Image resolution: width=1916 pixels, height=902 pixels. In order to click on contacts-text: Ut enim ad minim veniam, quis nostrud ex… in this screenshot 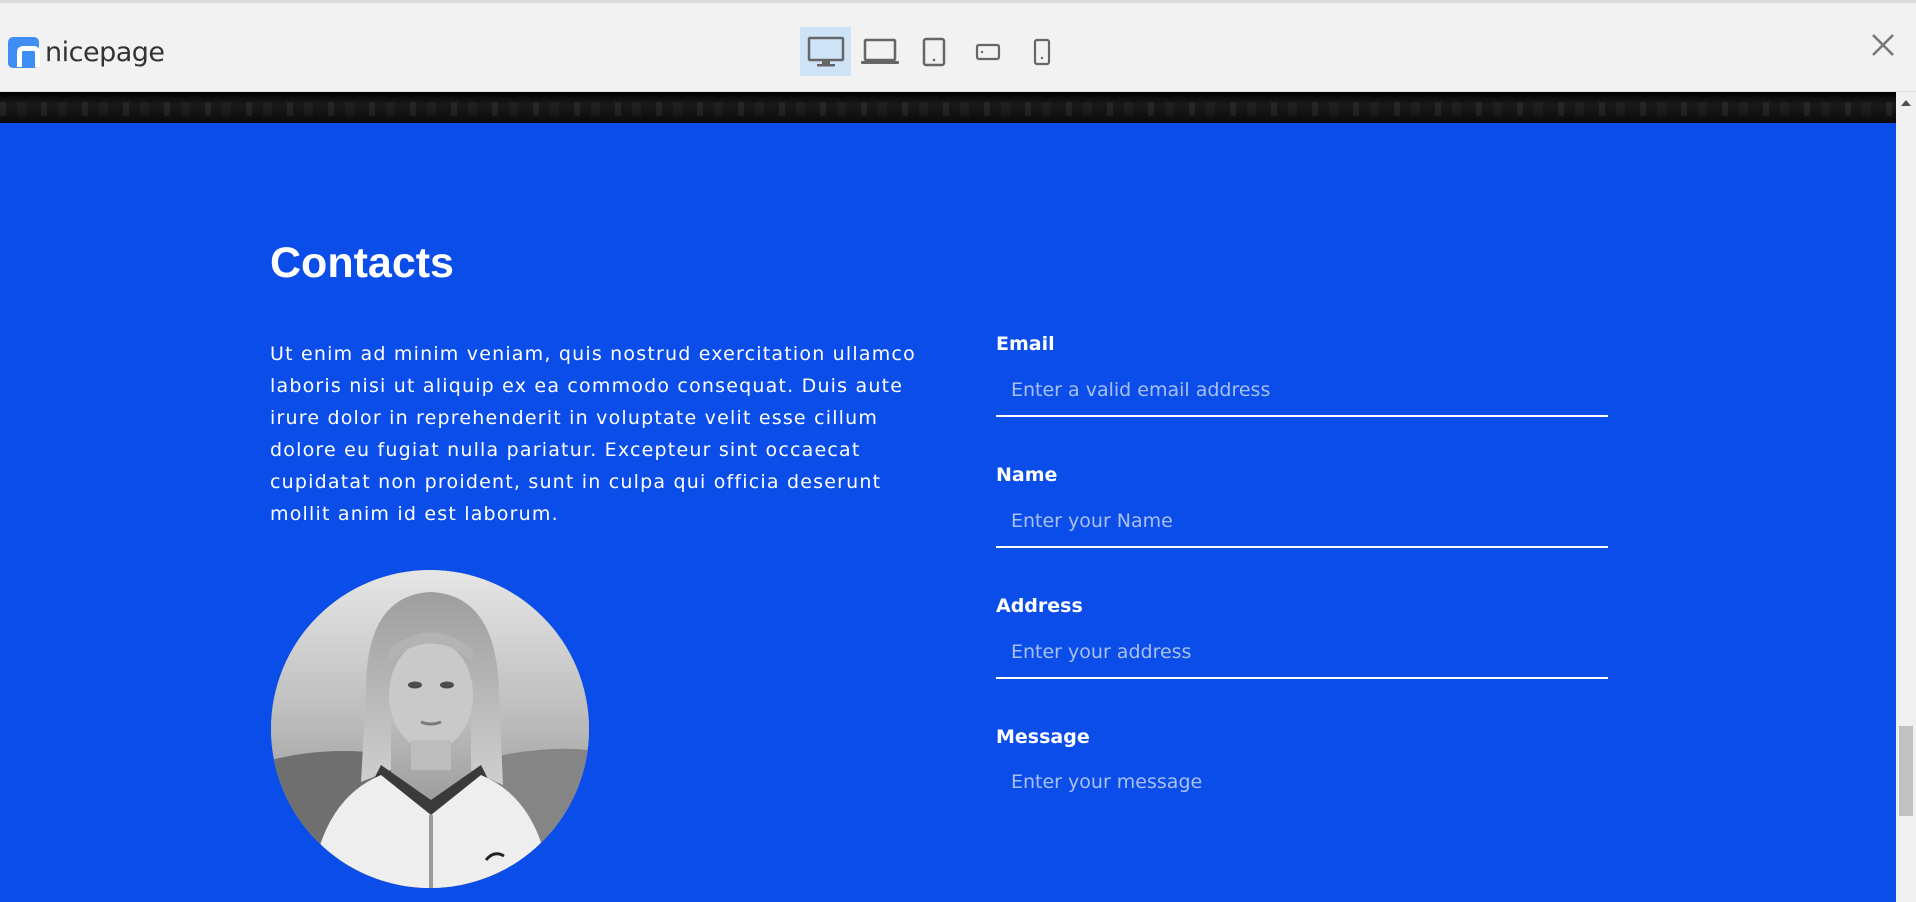, I will do `click(593, 434)`.